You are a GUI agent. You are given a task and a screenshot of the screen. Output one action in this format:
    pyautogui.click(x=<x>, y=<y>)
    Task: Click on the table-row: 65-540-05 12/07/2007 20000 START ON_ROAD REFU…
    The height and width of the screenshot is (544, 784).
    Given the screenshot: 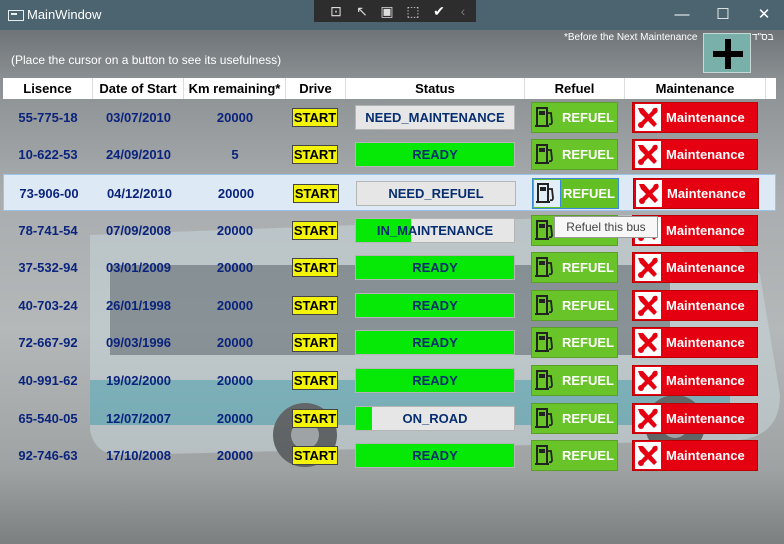 What is the action you would take?
    pyautogui.click(x=389, y=418)
    